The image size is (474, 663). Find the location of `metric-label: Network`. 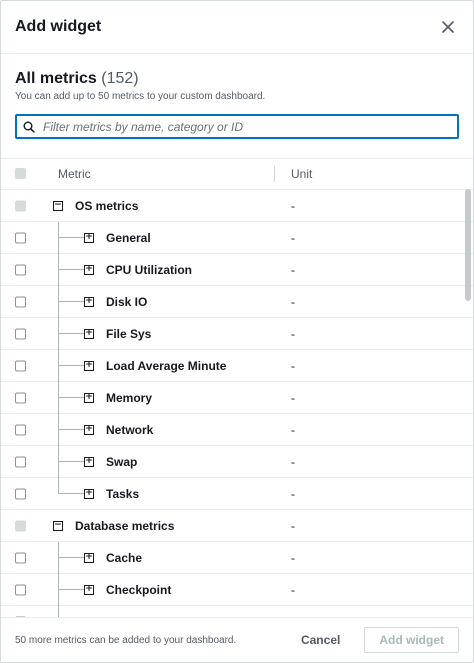

metric-label: Network is located at coordinates (130, 429).